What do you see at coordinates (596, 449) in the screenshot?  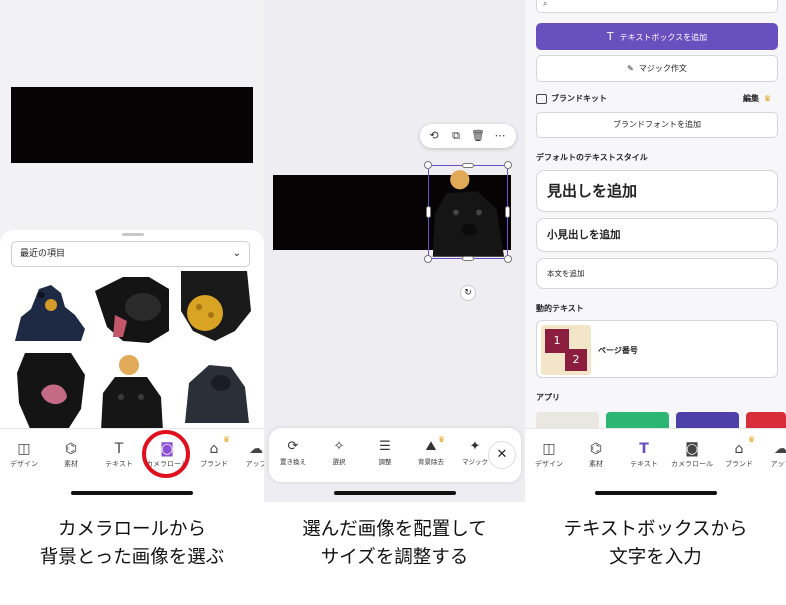 I see `elements-icon: ⌬` at bounding box center [596, 449].